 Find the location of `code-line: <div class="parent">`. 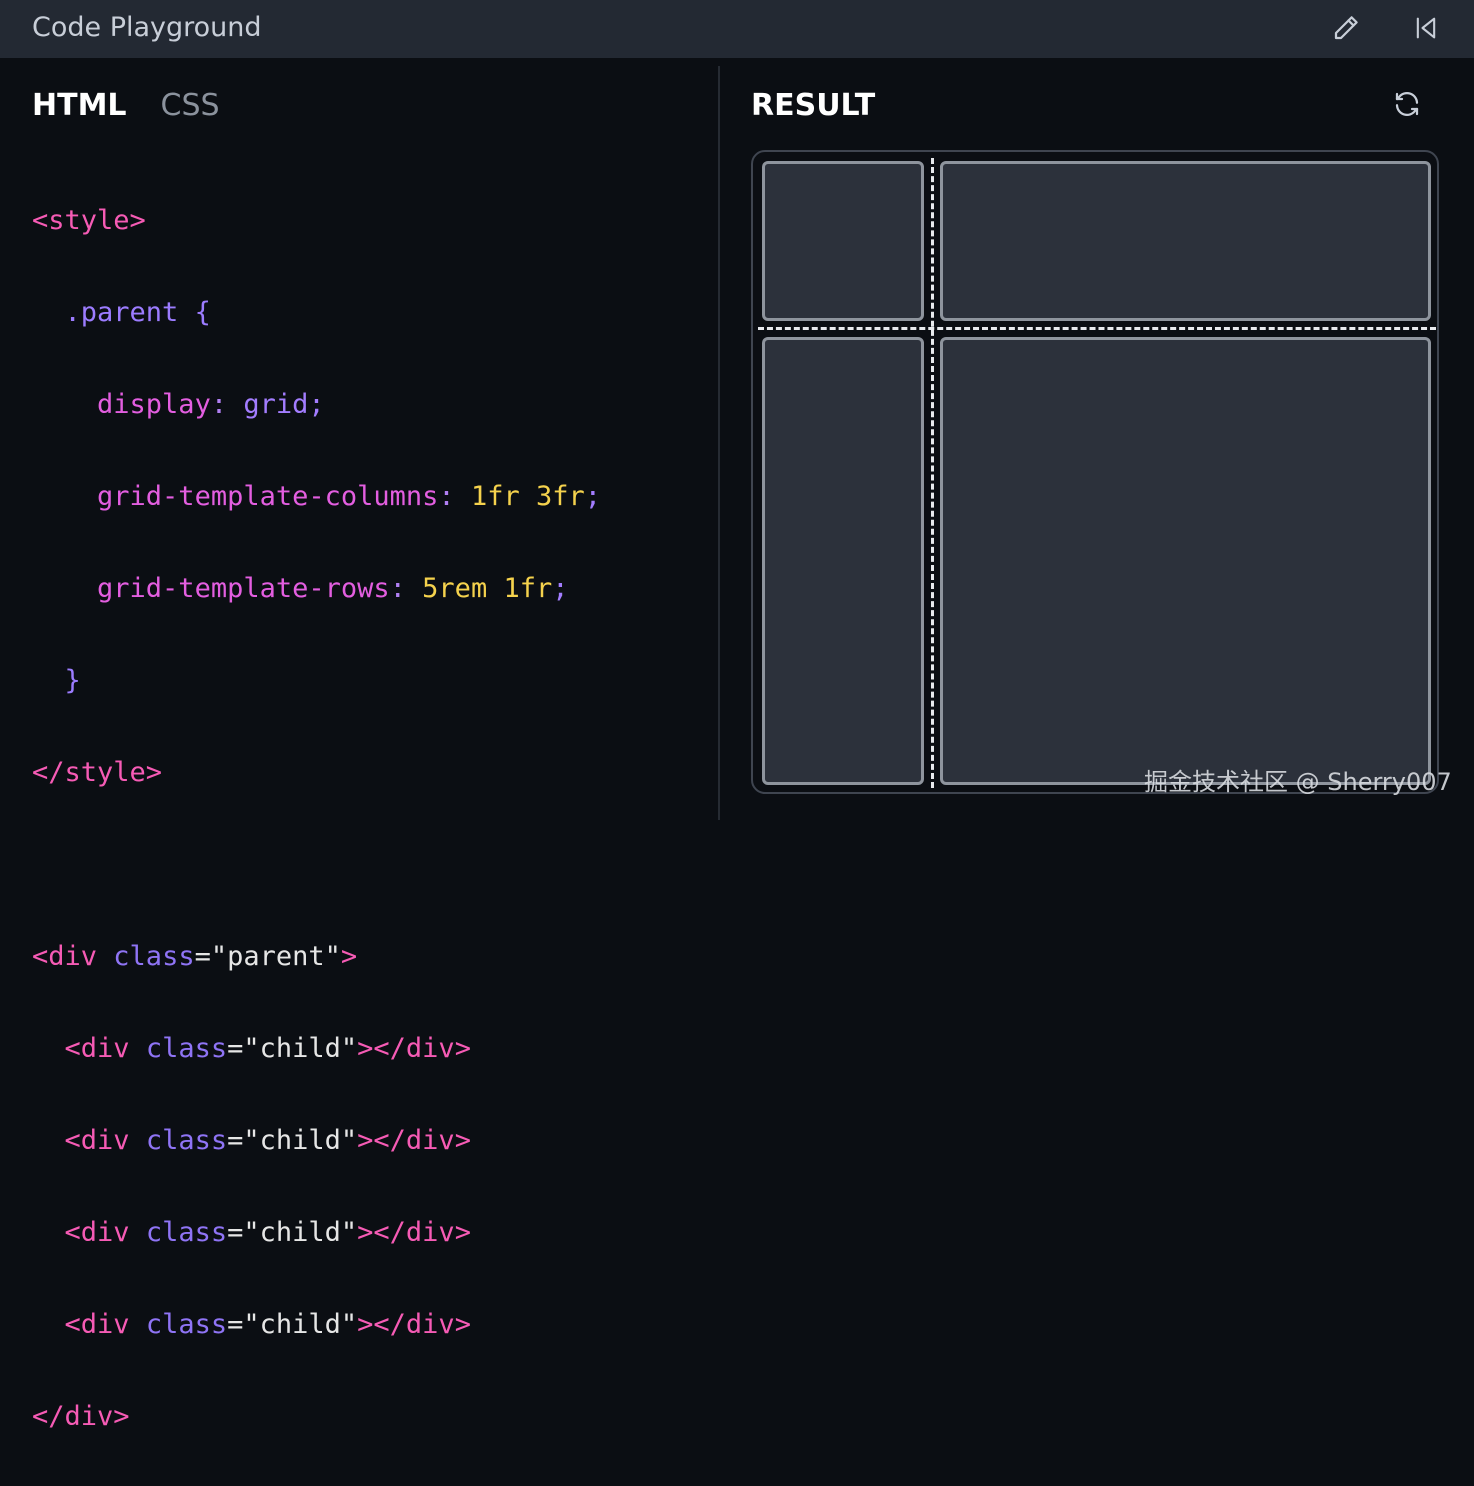

code-line: <div class="parent"> is located at coordinates (316, 957).